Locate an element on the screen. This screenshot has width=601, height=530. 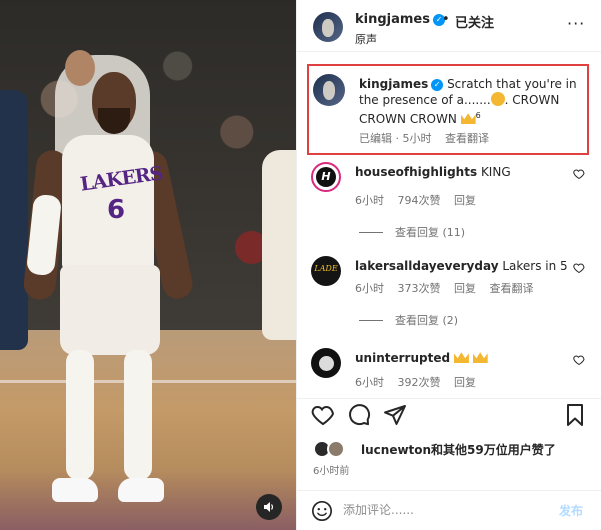
comment-text: lakersalldayeveryday Lakers in 5 is located at coordinates (465, 266).